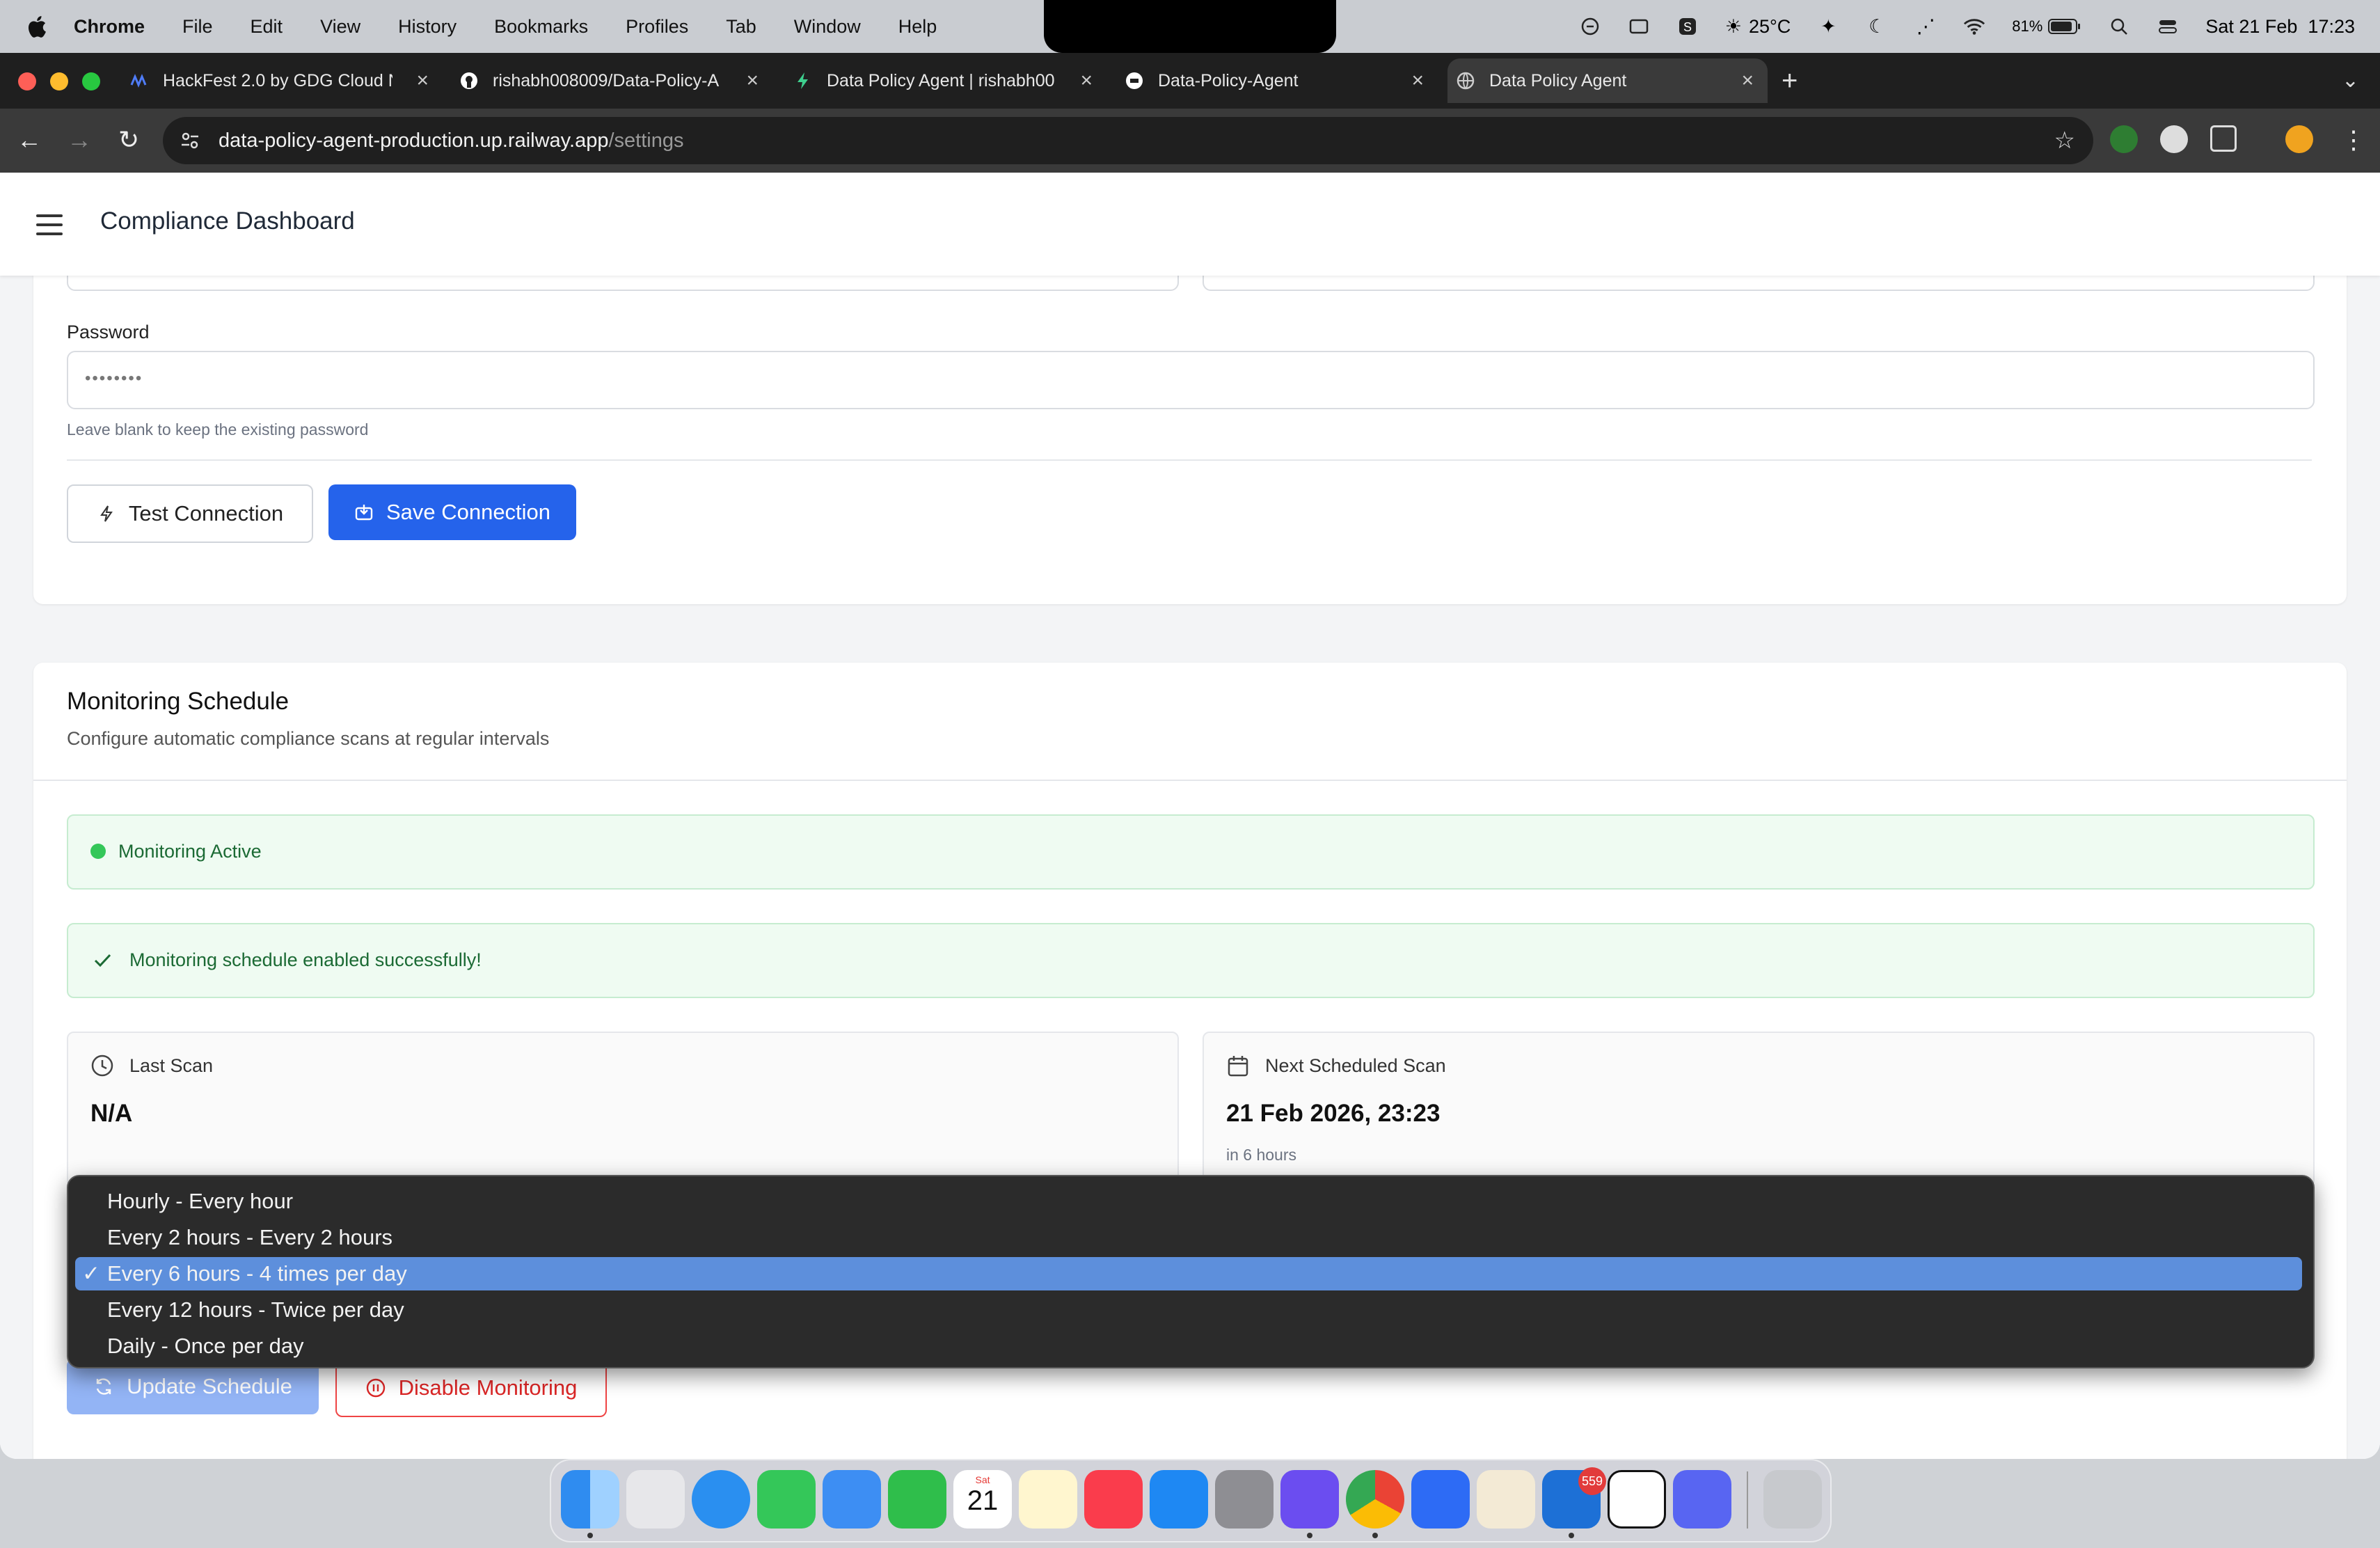  What do you see at coordinates (1571, 1535) in the screenshot?
I see `running-indicator` at bounding box center [1571, 1535].